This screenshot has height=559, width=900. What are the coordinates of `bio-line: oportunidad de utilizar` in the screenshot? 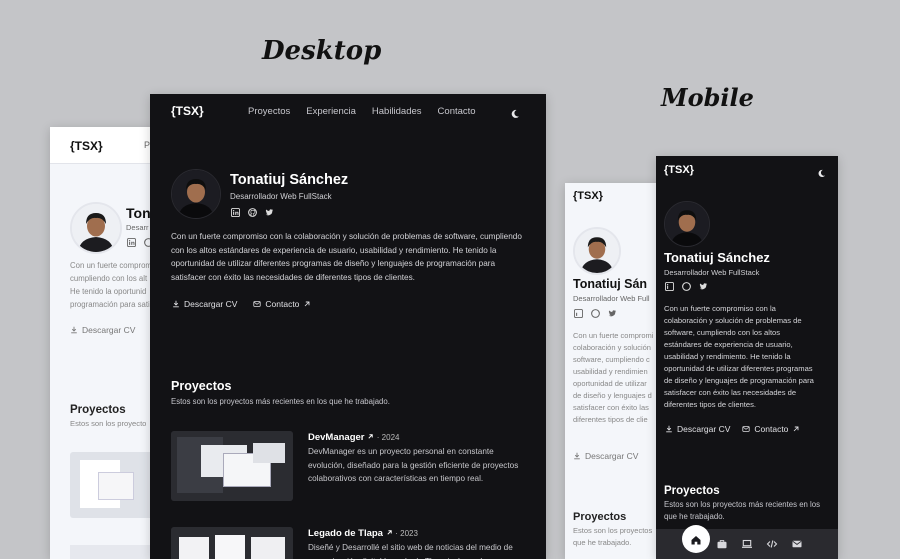 It's located at (610, 383).